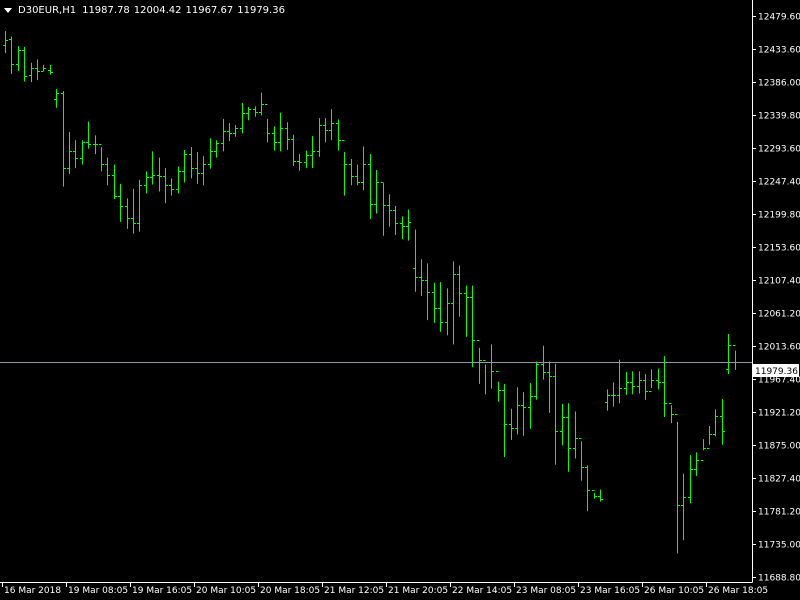 Image resolution: width=800 pixels, height=600 pixels. I want to click on price-tick-label: 12433.60, so click(779, 51).